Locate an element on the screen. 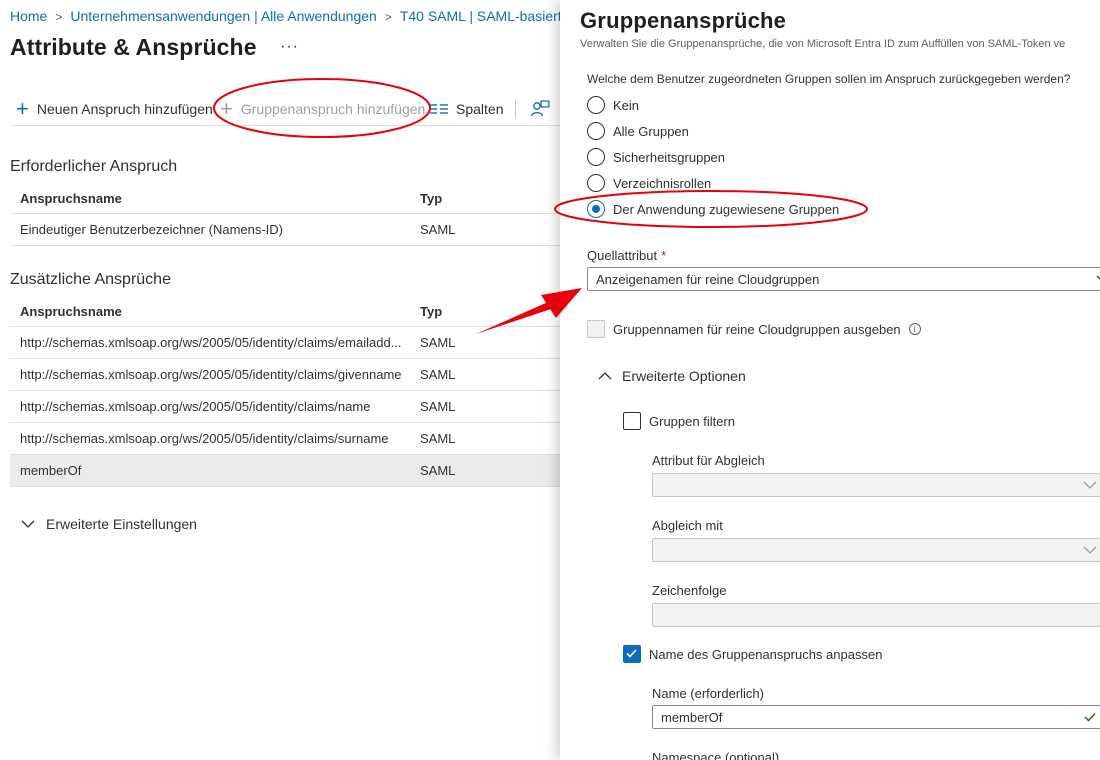 Image resolution: width=1100 pixels, height=760 pixels. panel-title: Gruppenansprüche is located at coordinates (683, 20).